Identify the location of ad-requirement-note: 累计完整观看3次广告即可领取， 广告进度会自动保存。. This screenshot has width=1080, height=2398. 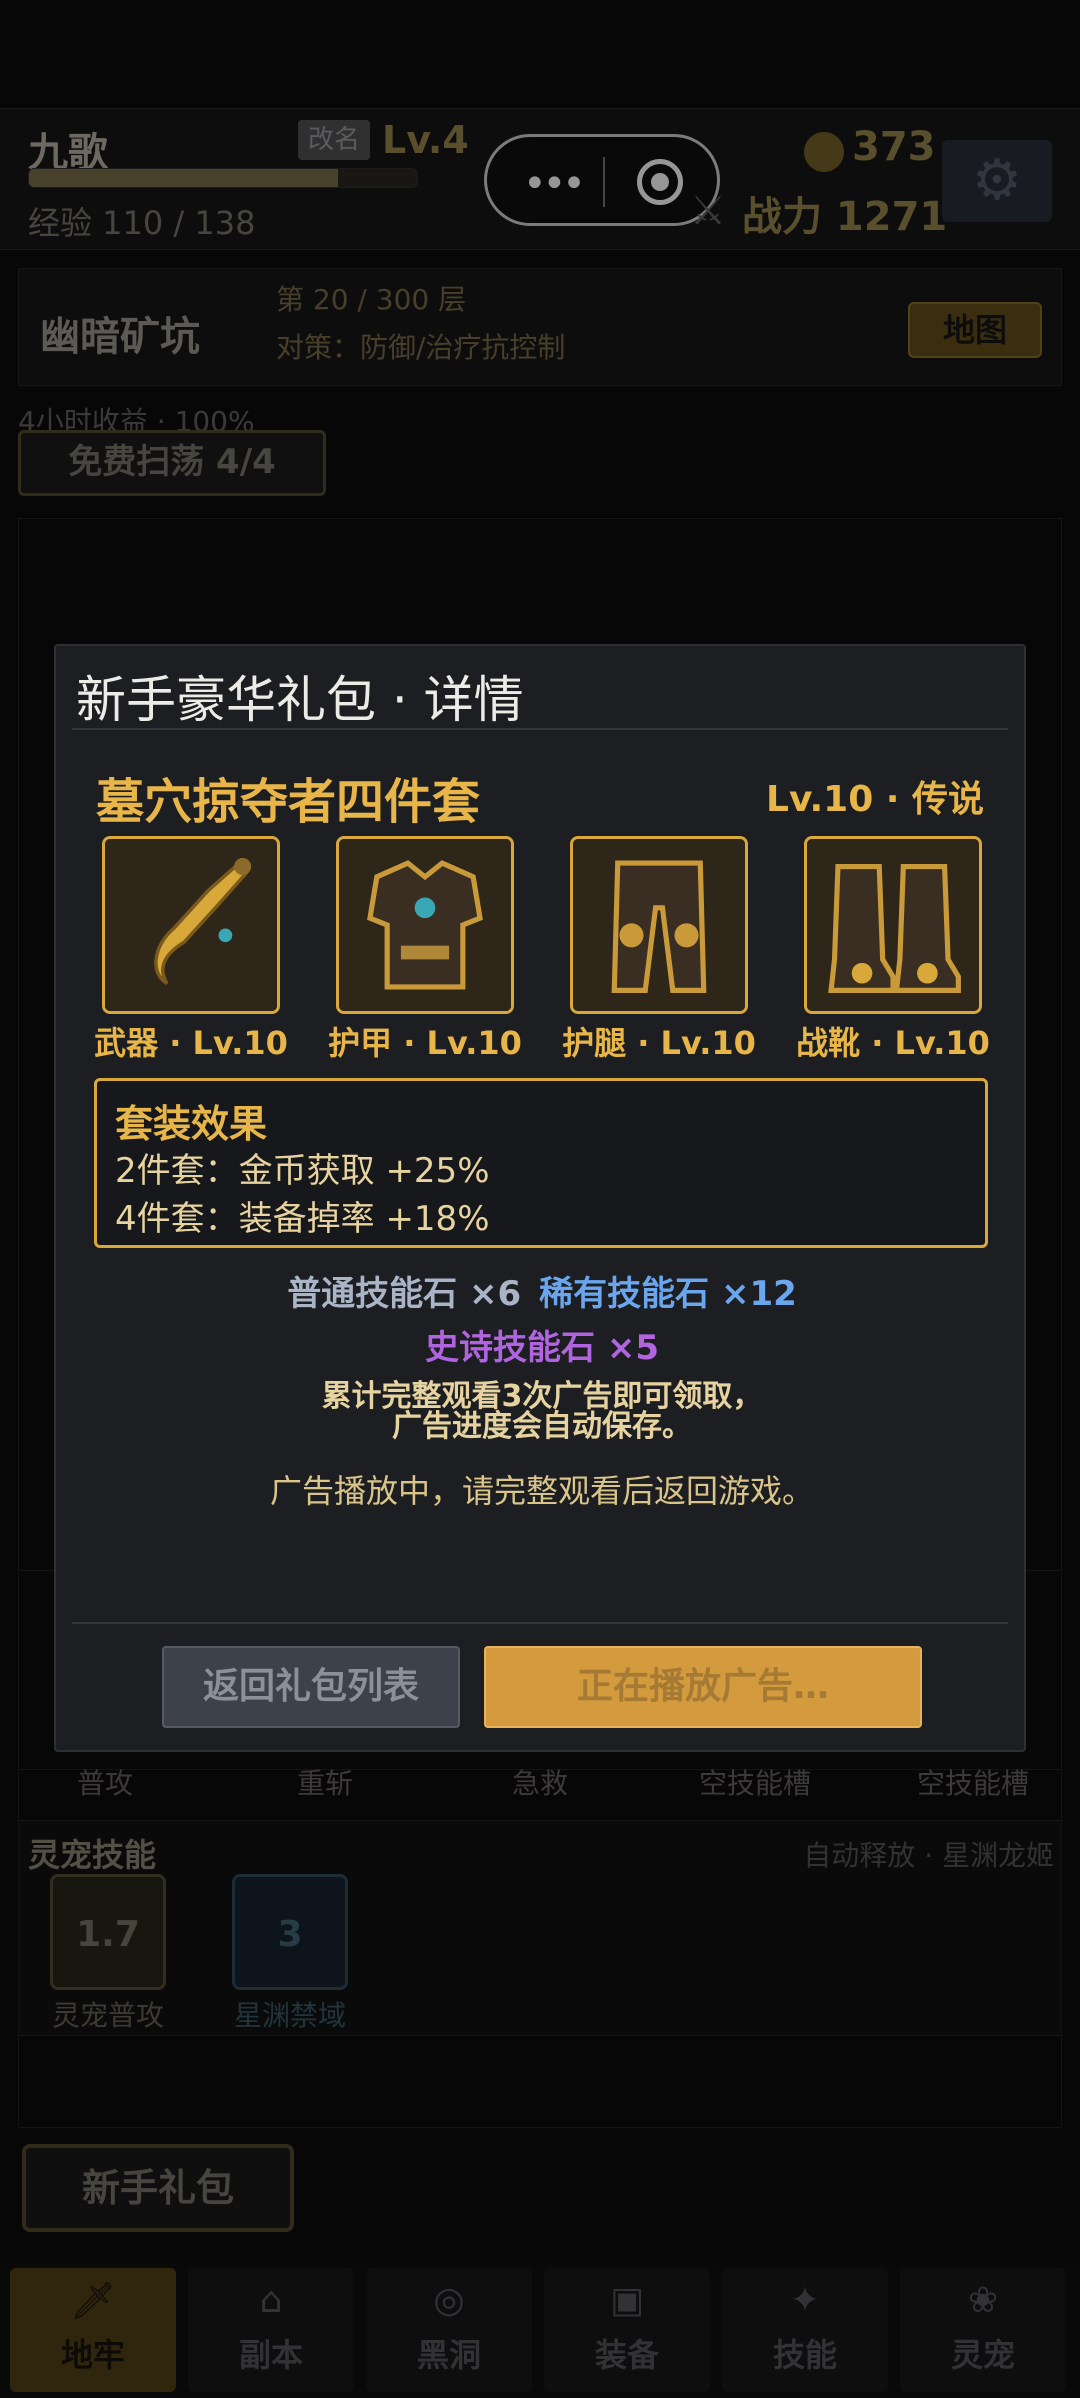
(542, 1412).